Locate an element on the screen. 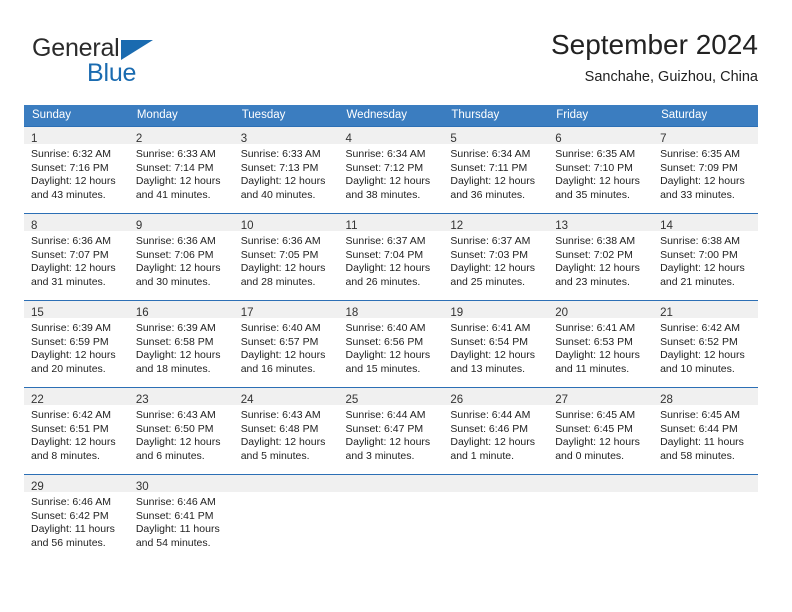 The image size is (792, 612). page-subtitle: Sanchahe, Guizhou, China is located at coordinates (671, 77).